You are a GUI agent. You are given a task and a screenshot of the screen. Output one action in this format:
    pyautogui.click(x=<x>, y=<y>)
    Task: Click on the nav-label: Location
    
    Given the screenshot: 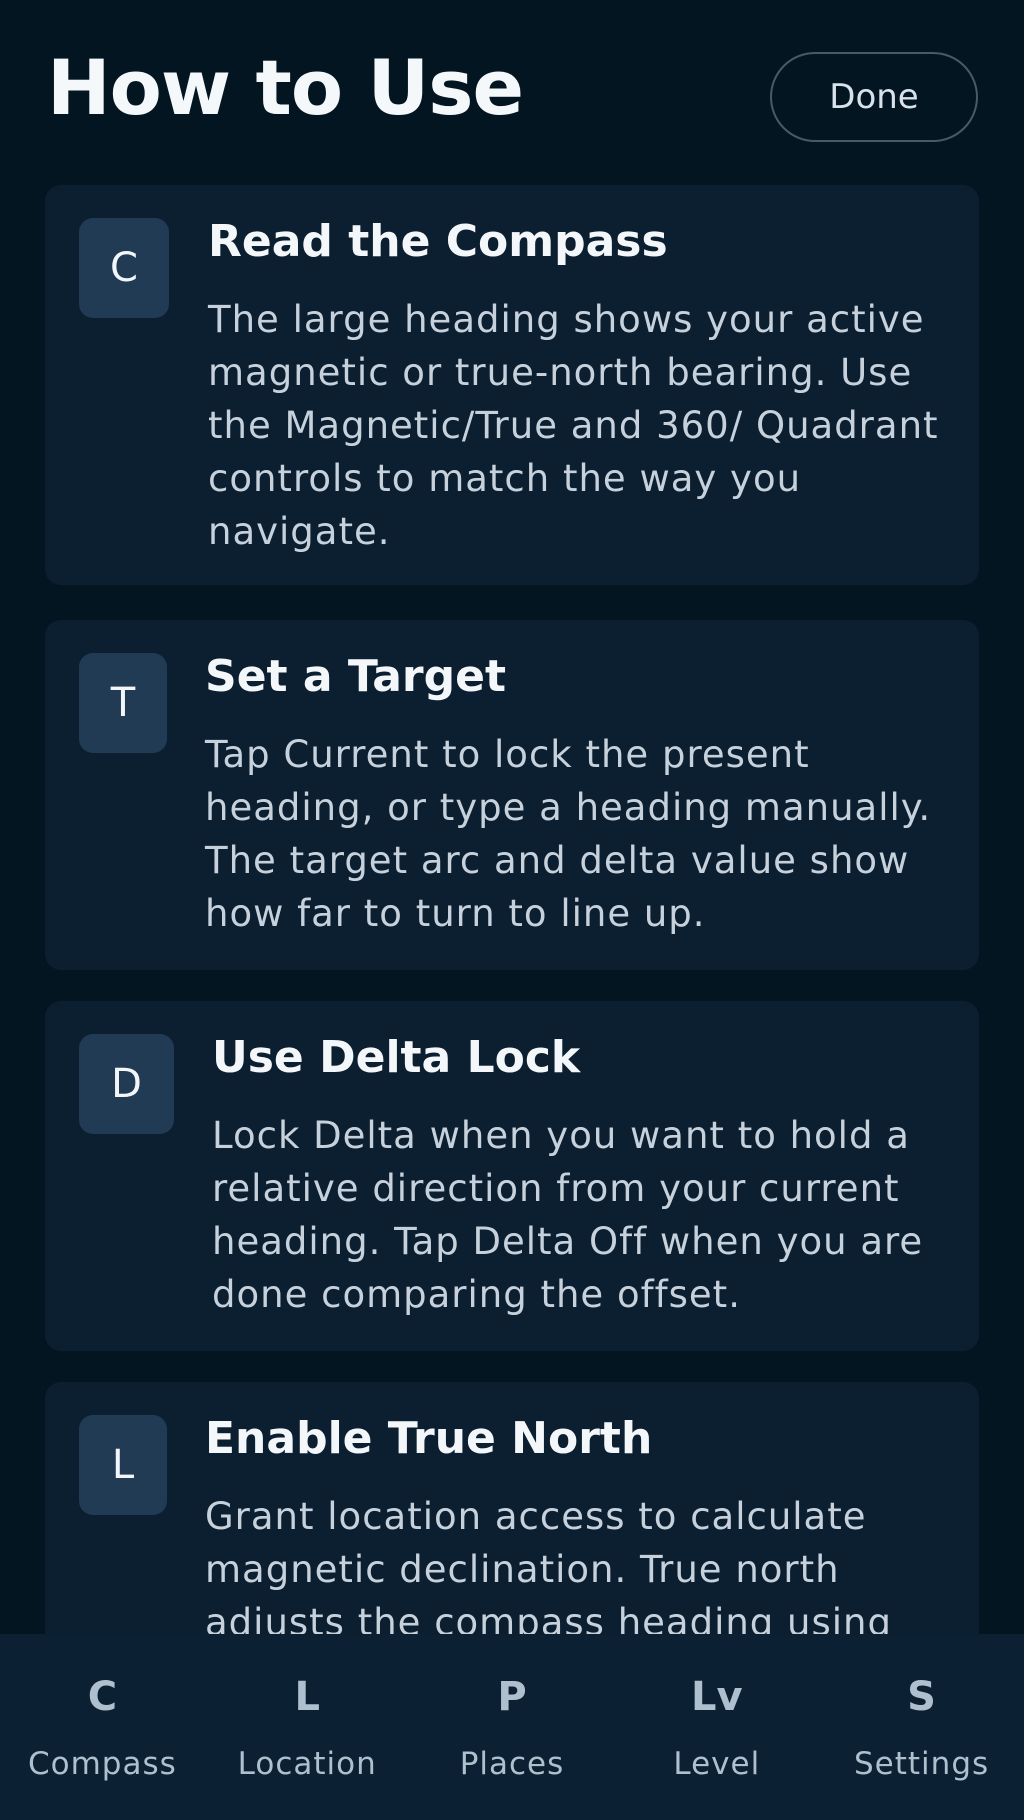 What is the action you would take?
    pyautogui.click(x=307, y=1764)
    